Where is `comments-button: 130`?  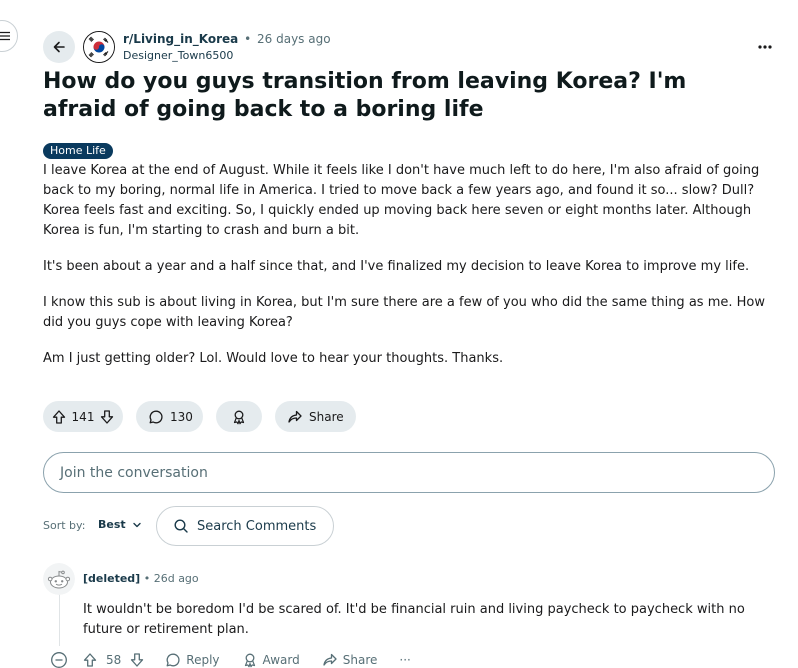 comments-button: 130 is located at coordinates (169, 416).